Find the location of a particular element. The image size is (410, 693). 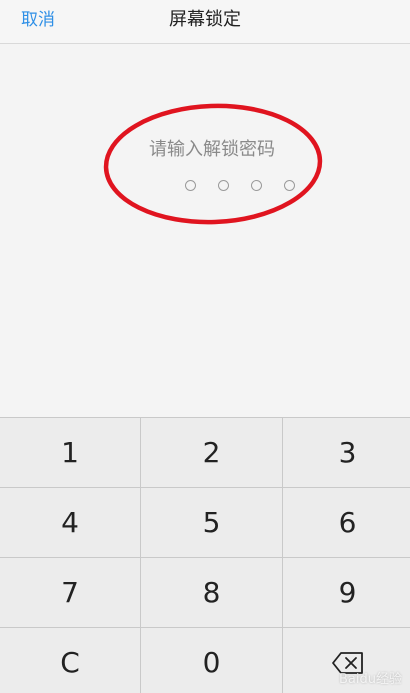

key-1: 1 is located at coordinates (70, 452).